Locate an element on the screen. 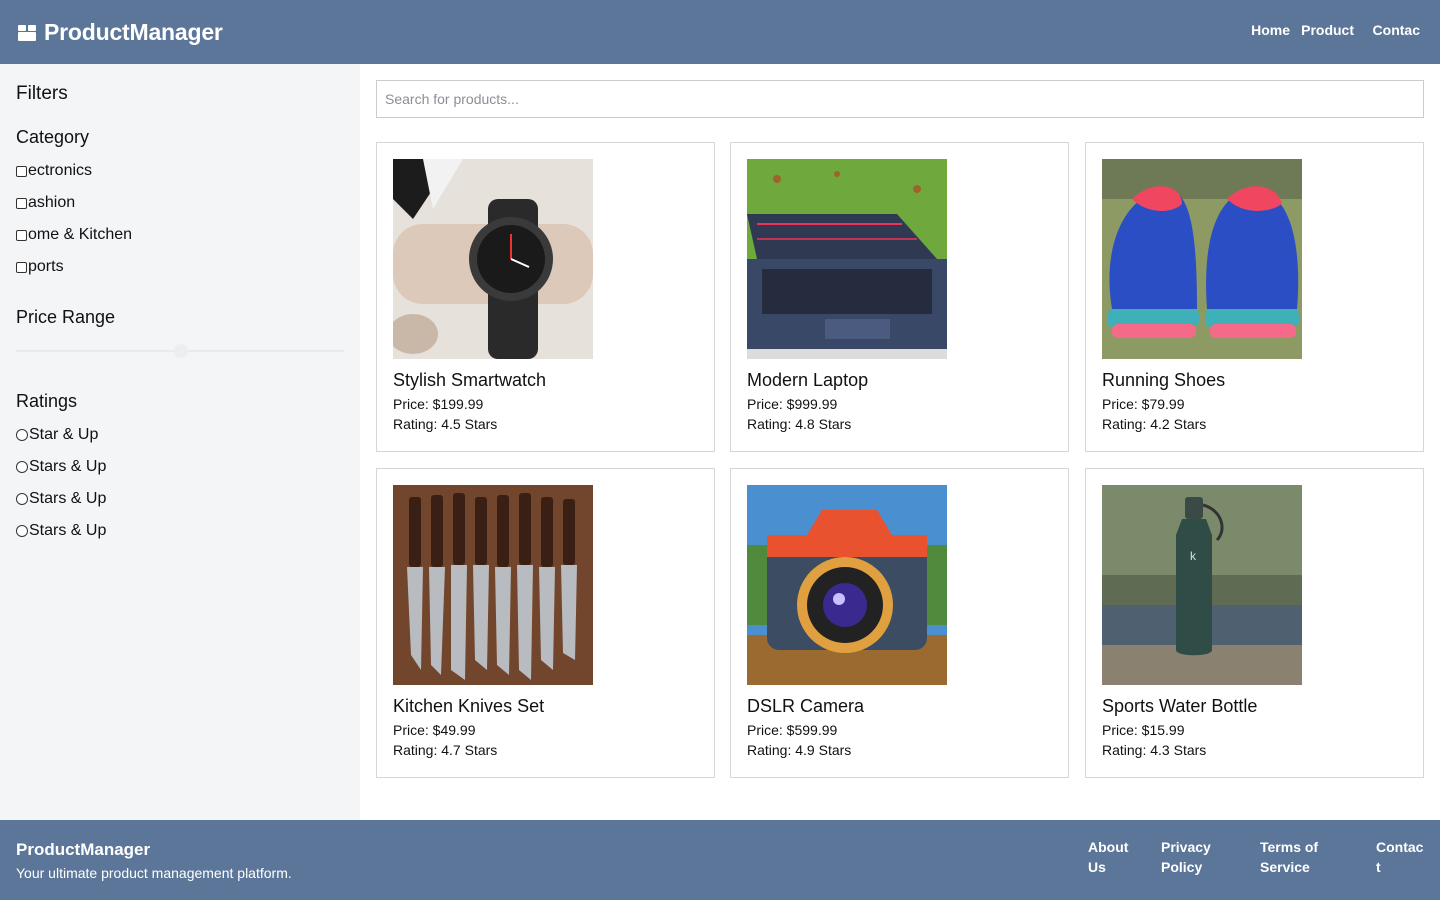  product-price: Price: $599.99 is located at coordinates (792, 730).